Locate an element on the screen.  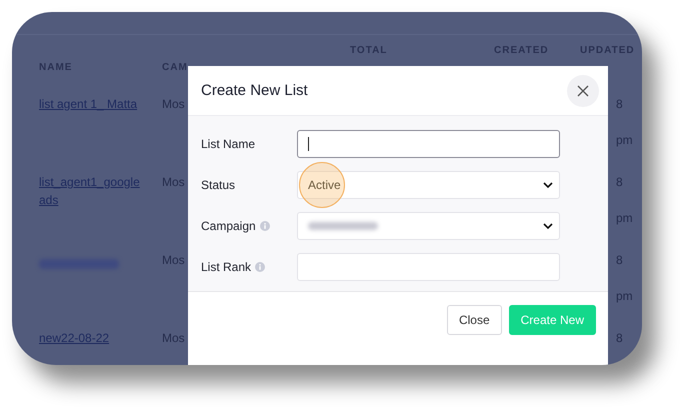
input-field is located at coordinates (428, 144).